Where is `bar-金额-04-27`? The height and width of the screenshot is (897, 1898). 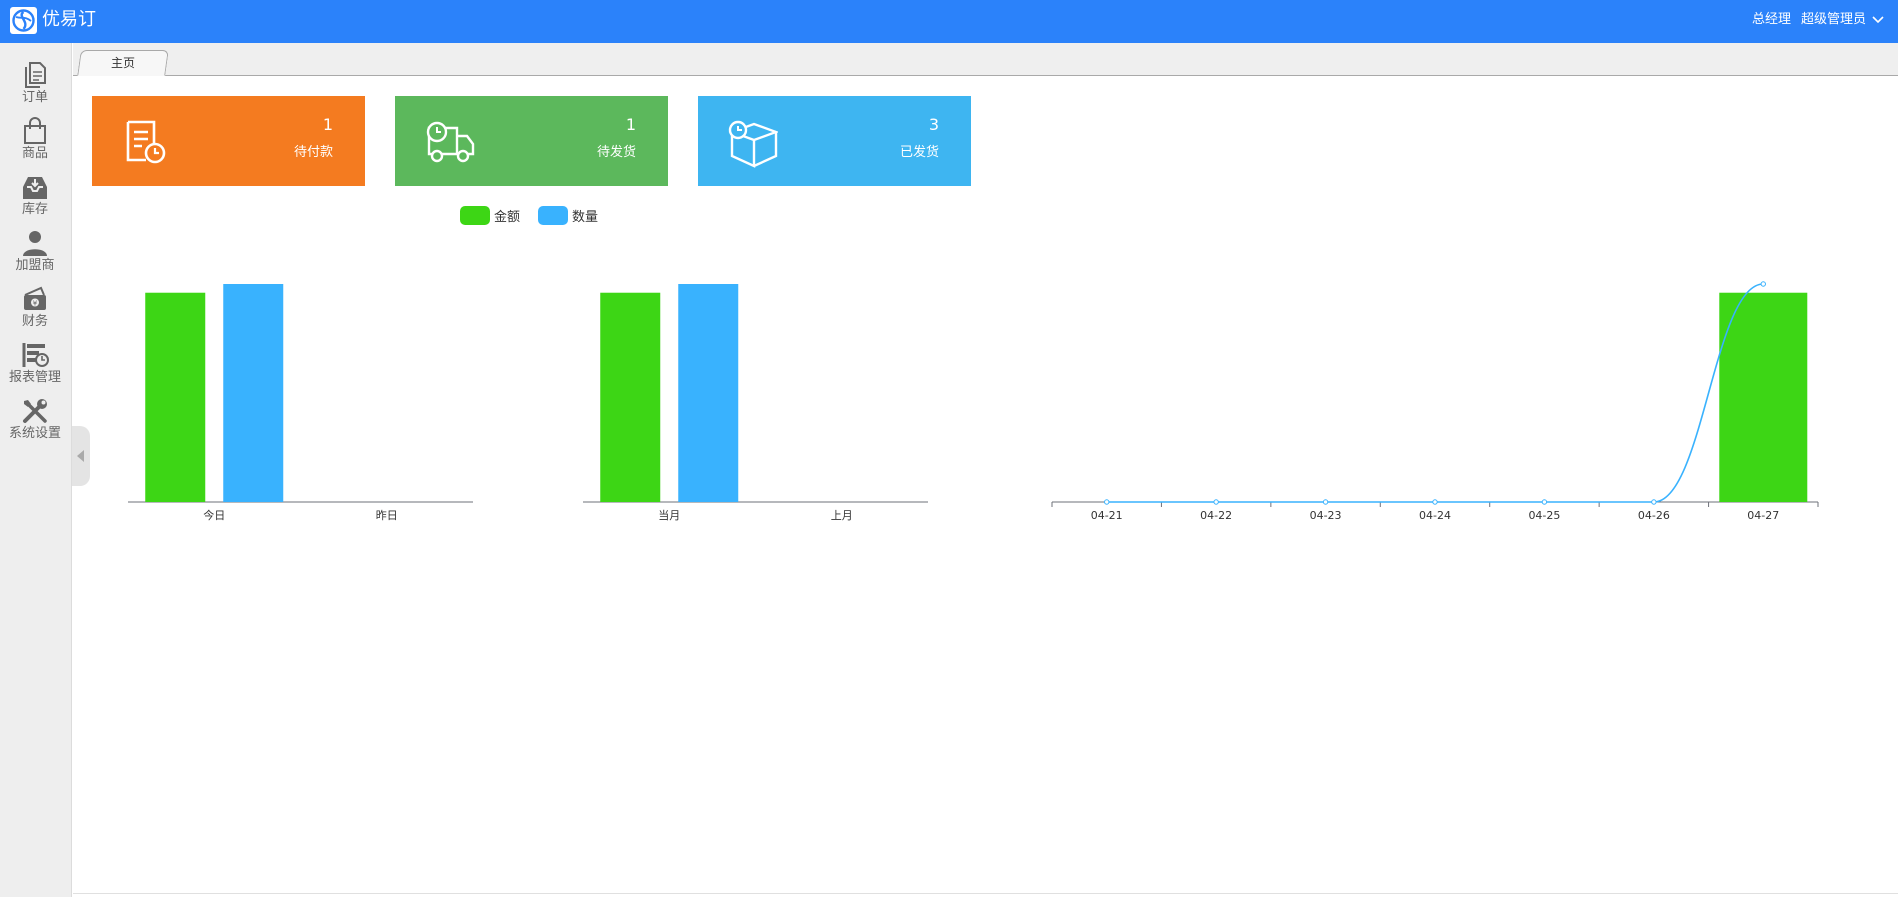 bar-金额-04-27 is located at coordinates (1763, 397).